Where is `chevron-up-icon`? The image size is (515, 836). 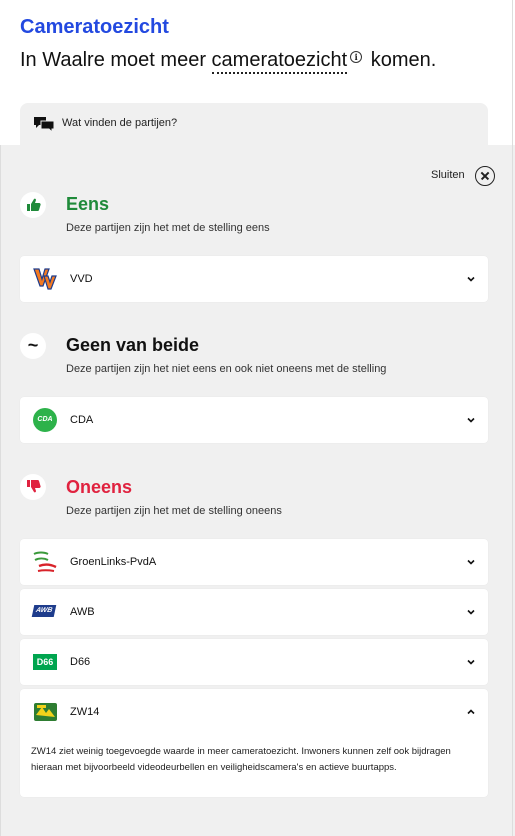 chevron-up-icon is located at coordinates (471, 712).